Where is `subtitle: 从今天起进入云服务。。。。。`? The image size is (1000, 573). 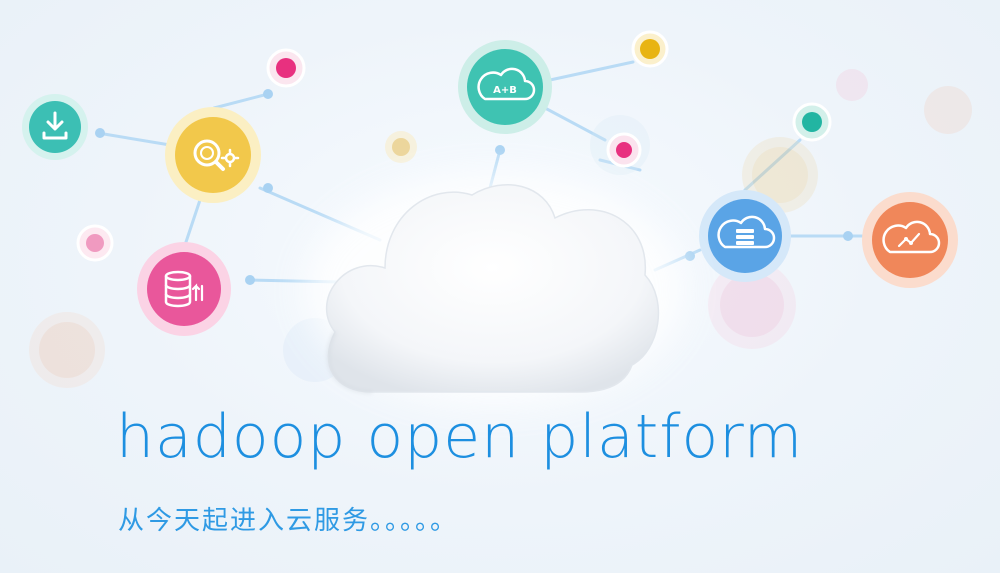
subtitle: 从今天起进入云服务。。。。。 is located at coordinates (288, 521).